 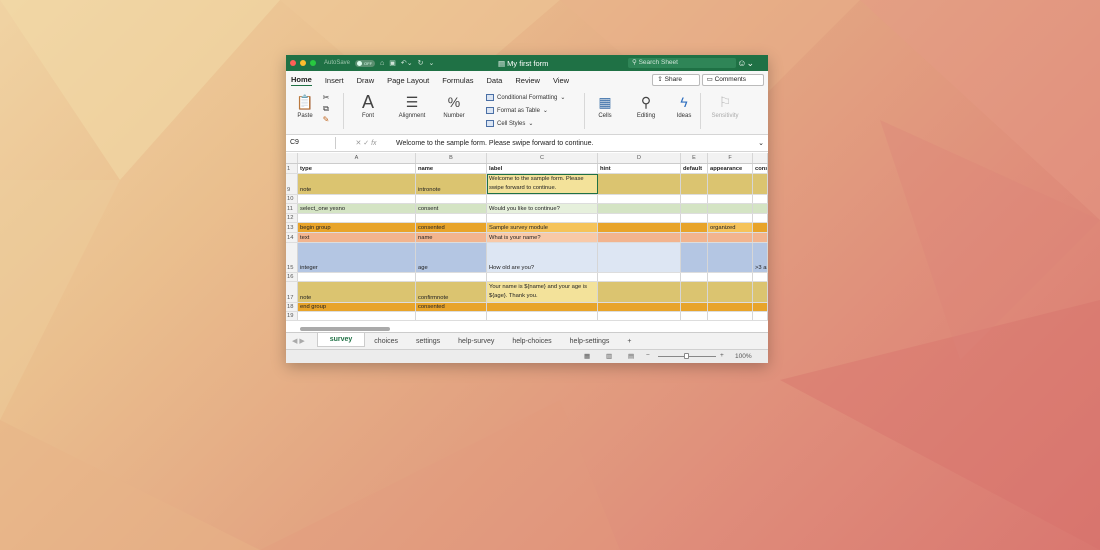 What do you see at coordinates (292, 218) in the screenshot?
I see `row-number: 12` at bounding box center [292, 218].